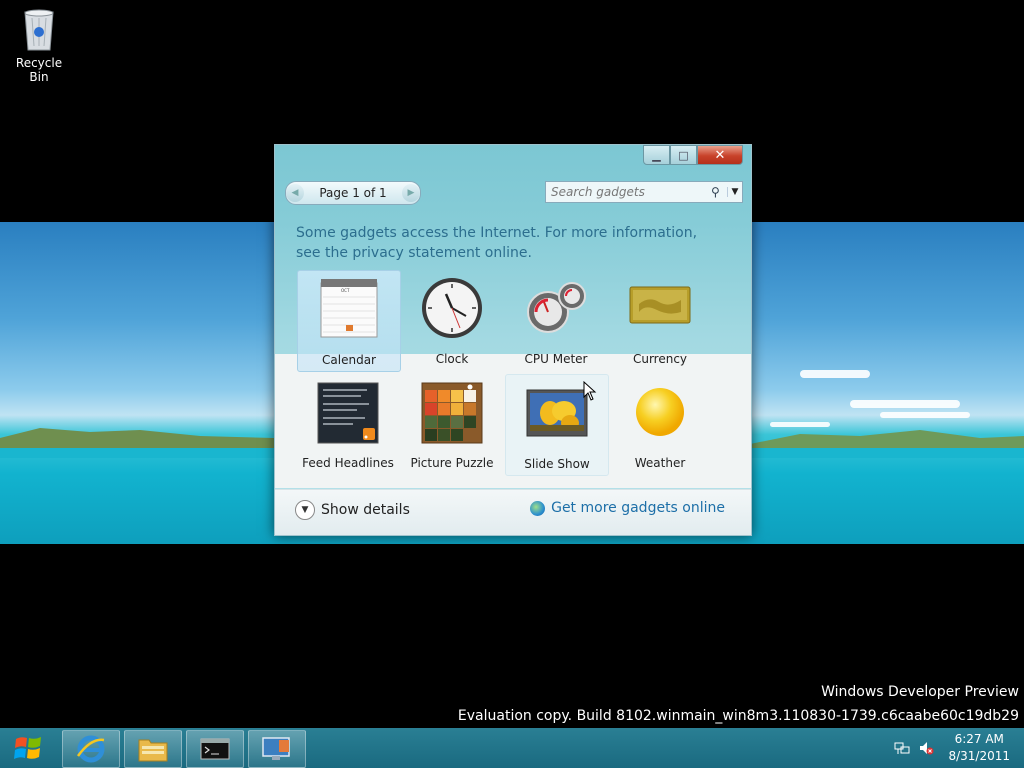 The height and width of the screenshot is (768, 1024). I want to click on windows-logo-icon, so click(27, 748).